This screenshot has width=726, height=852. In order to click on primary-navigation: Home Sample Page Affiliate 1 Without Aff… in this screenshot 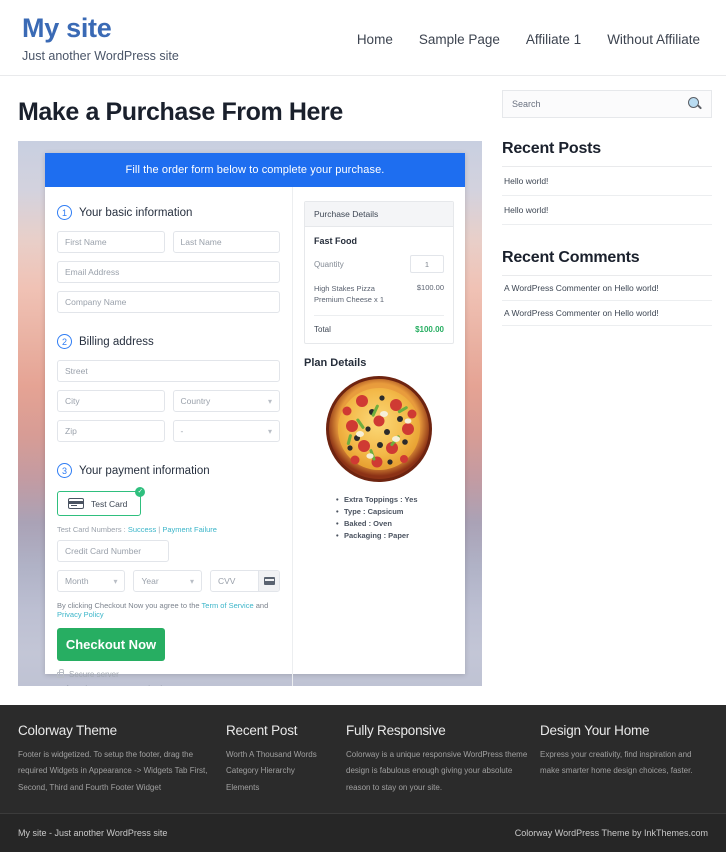, I will do `click(530, 30)`.